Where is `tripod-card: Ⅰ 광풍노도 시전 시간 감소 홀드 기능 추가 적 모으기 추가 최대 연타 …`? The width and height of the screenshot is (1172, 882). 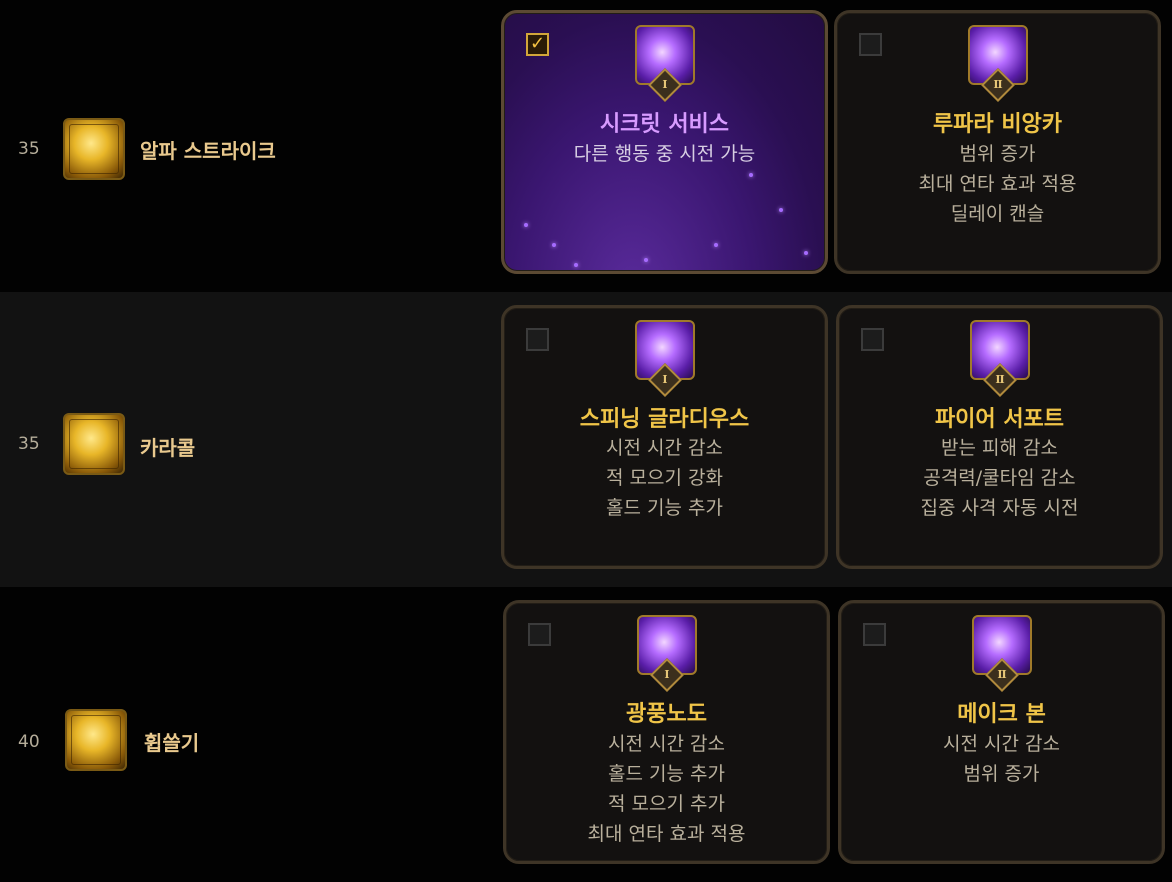 tripod-card: Ⅰ 광풍노도 시전 시간 감소 홀드 기능 추가 적 모으기 추가 최대 연타 … is located at coordinates (666, 732).